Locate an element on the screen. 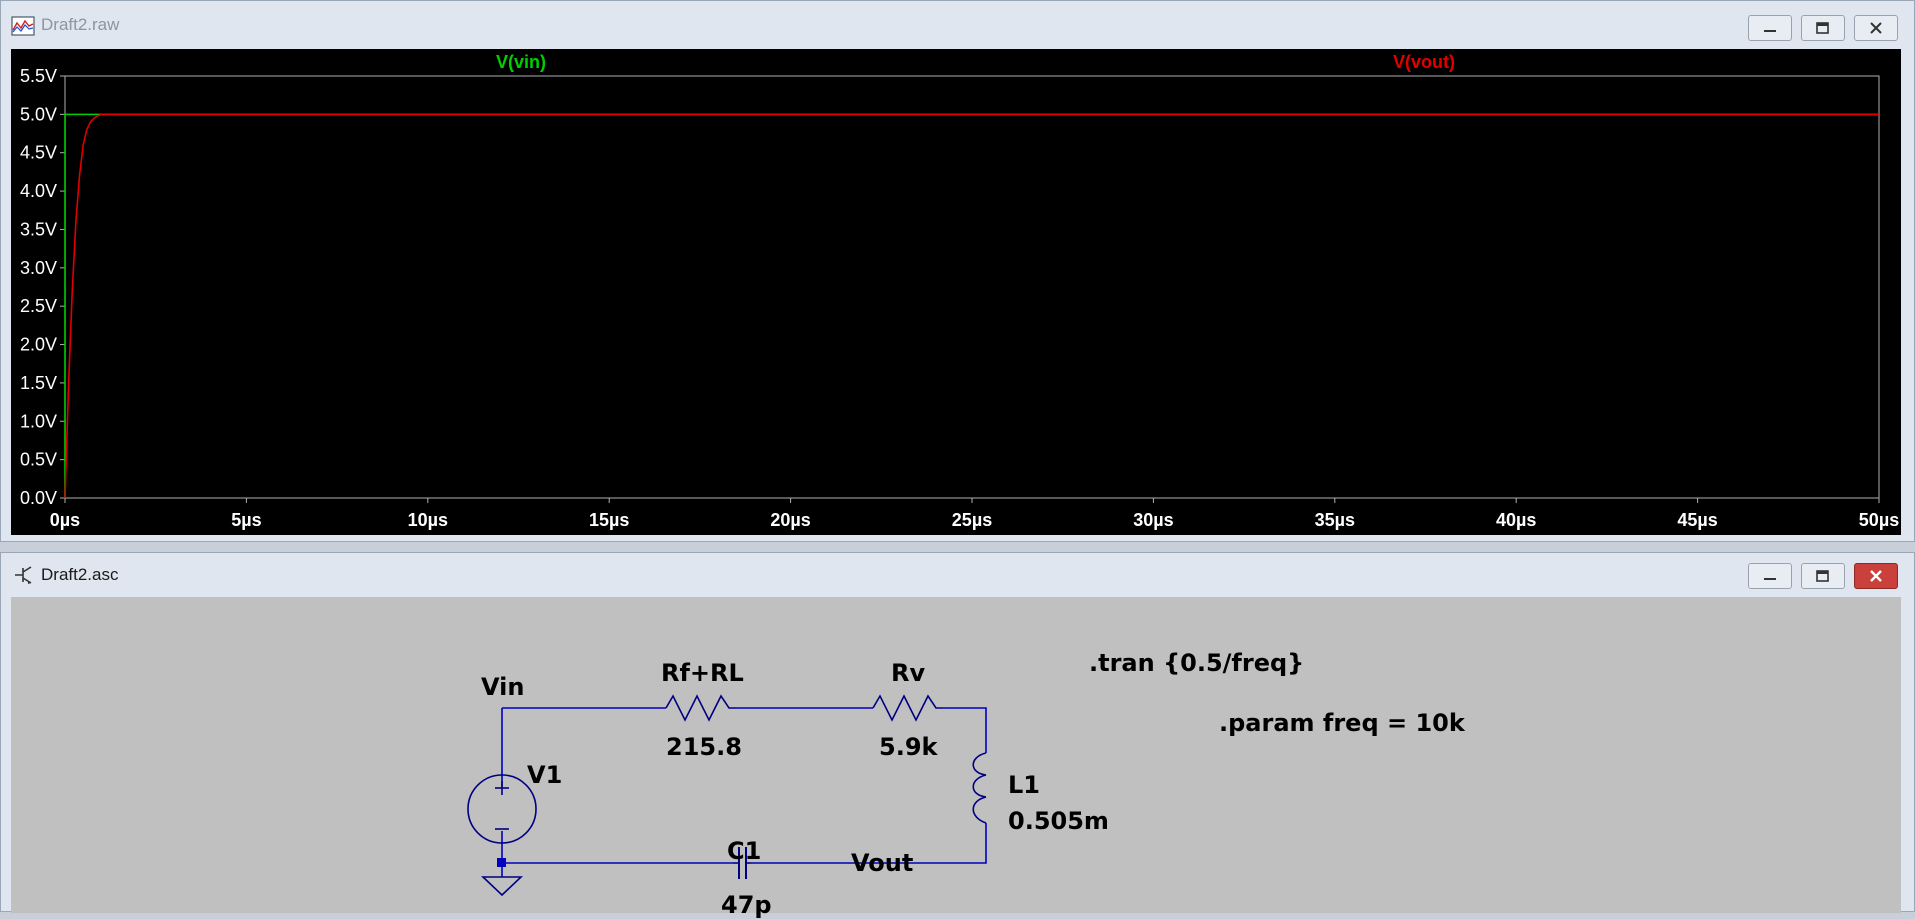  r1-name-label: Rf+RL is located at coordinates (702, 673).